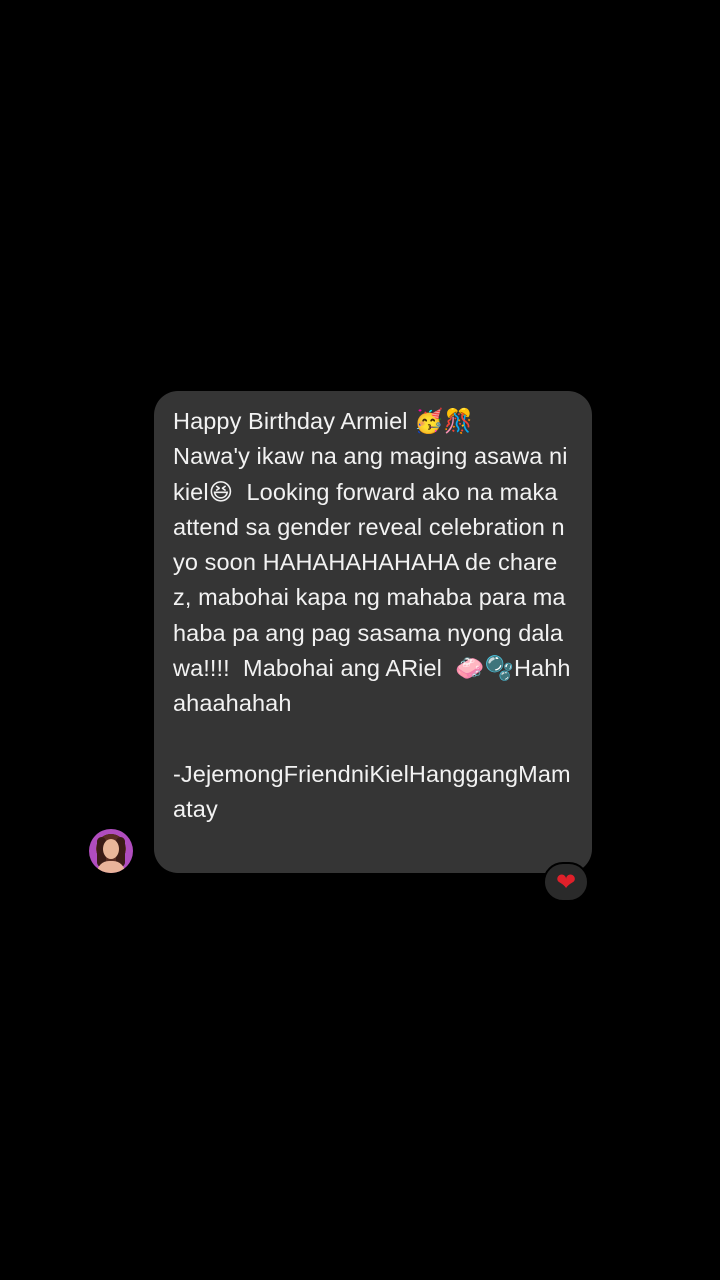 The image size is (720, 1280). I want to click on avatar-face, so click(111, 849).